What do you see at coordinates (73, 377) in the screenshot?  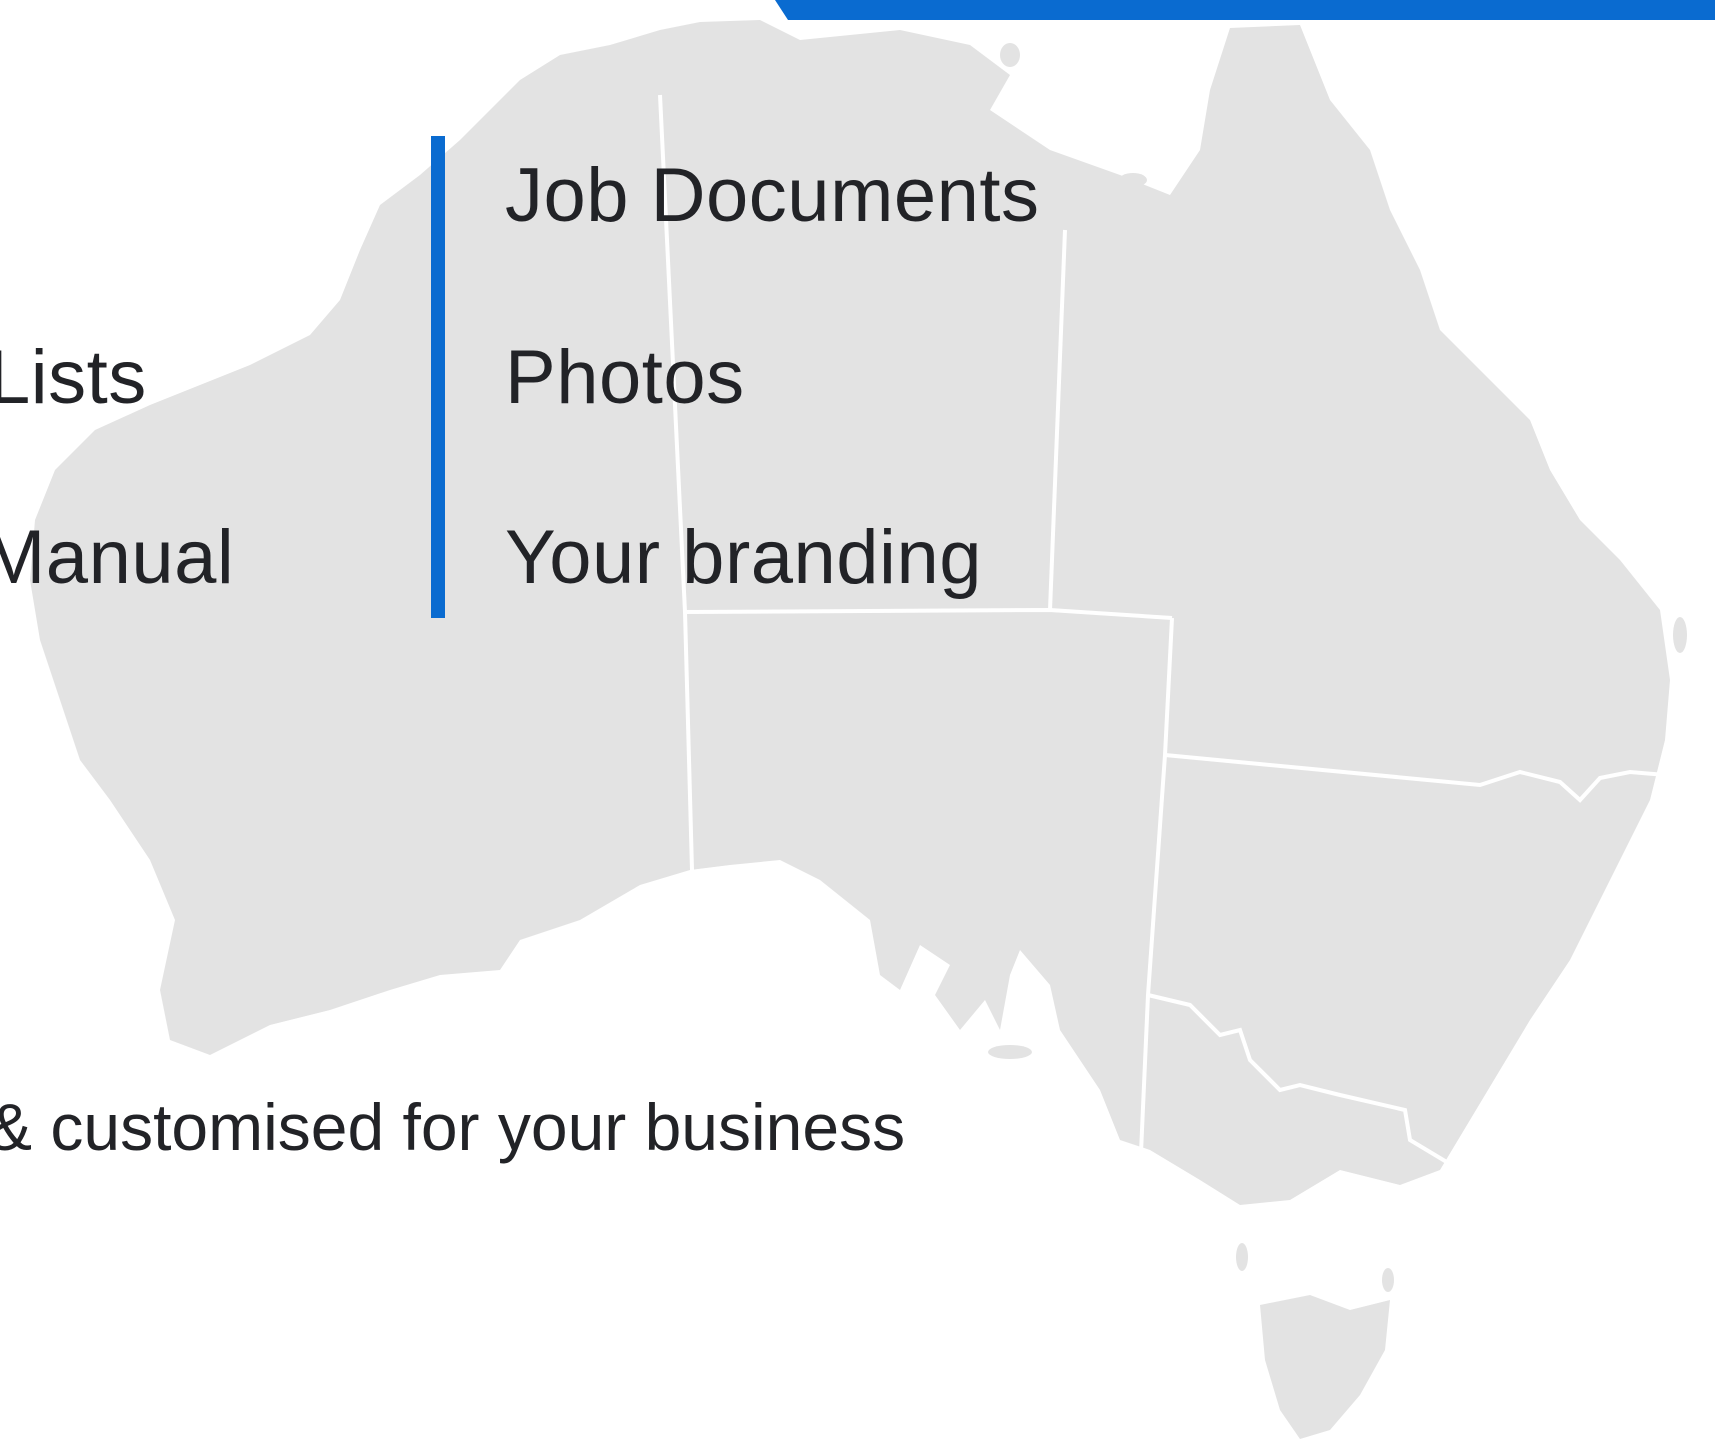 I see `feature-lists-label: Lists` at bounding box center [73, 377].